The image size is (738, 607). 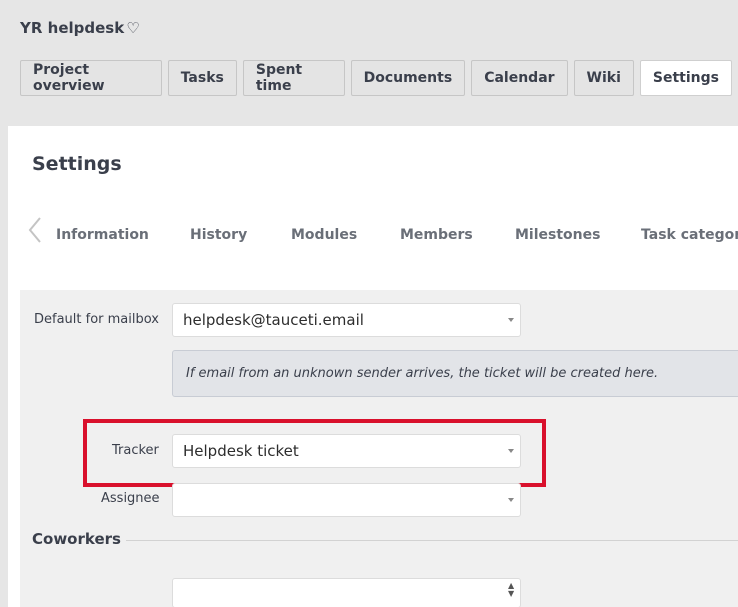 I want to click on mailbox-select-value: helpdesk@tauceti.email, so click(x=273, y=320).